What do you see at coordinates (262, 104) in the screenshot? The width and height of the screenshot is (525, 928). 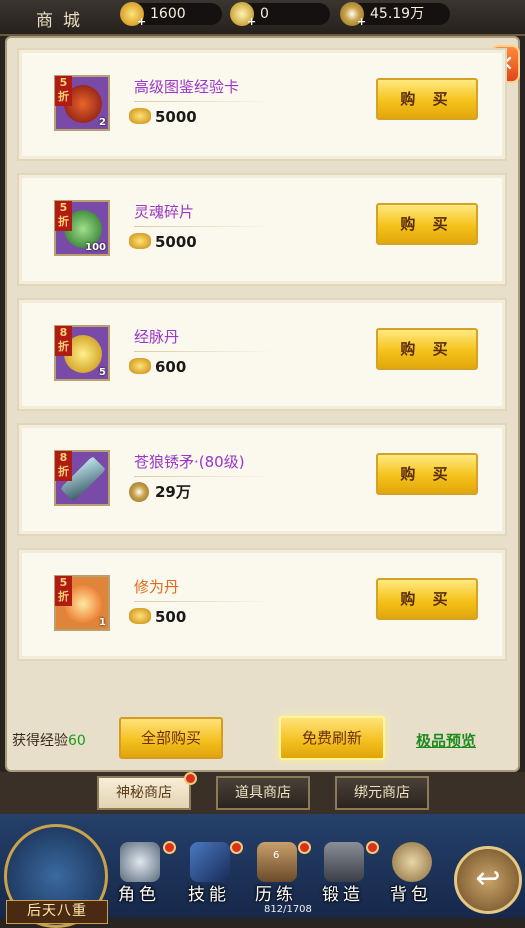 I see `shop-item: 5折 2 高级图鉴经验卡 5000 购 买` at bounding box center [262, 104].